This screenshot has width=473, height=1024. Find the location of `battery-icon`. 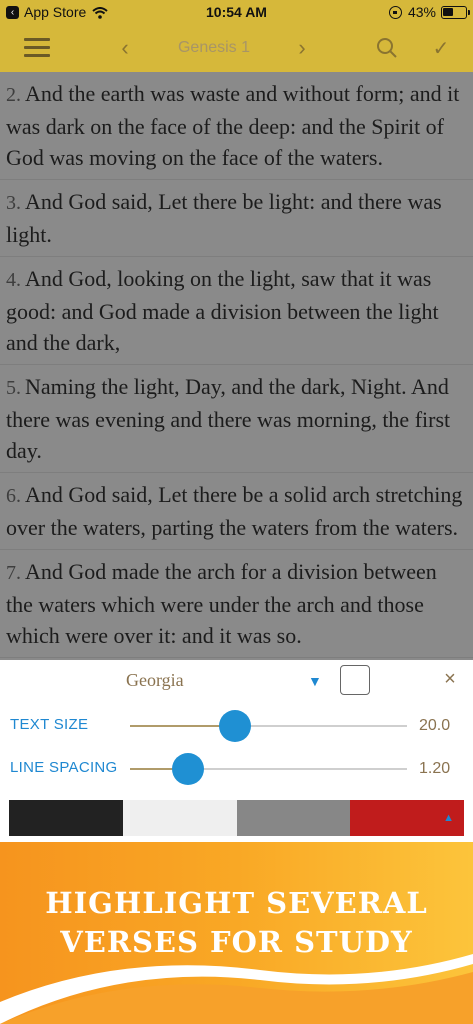

battery-icon is located at coordinates (455, 12).